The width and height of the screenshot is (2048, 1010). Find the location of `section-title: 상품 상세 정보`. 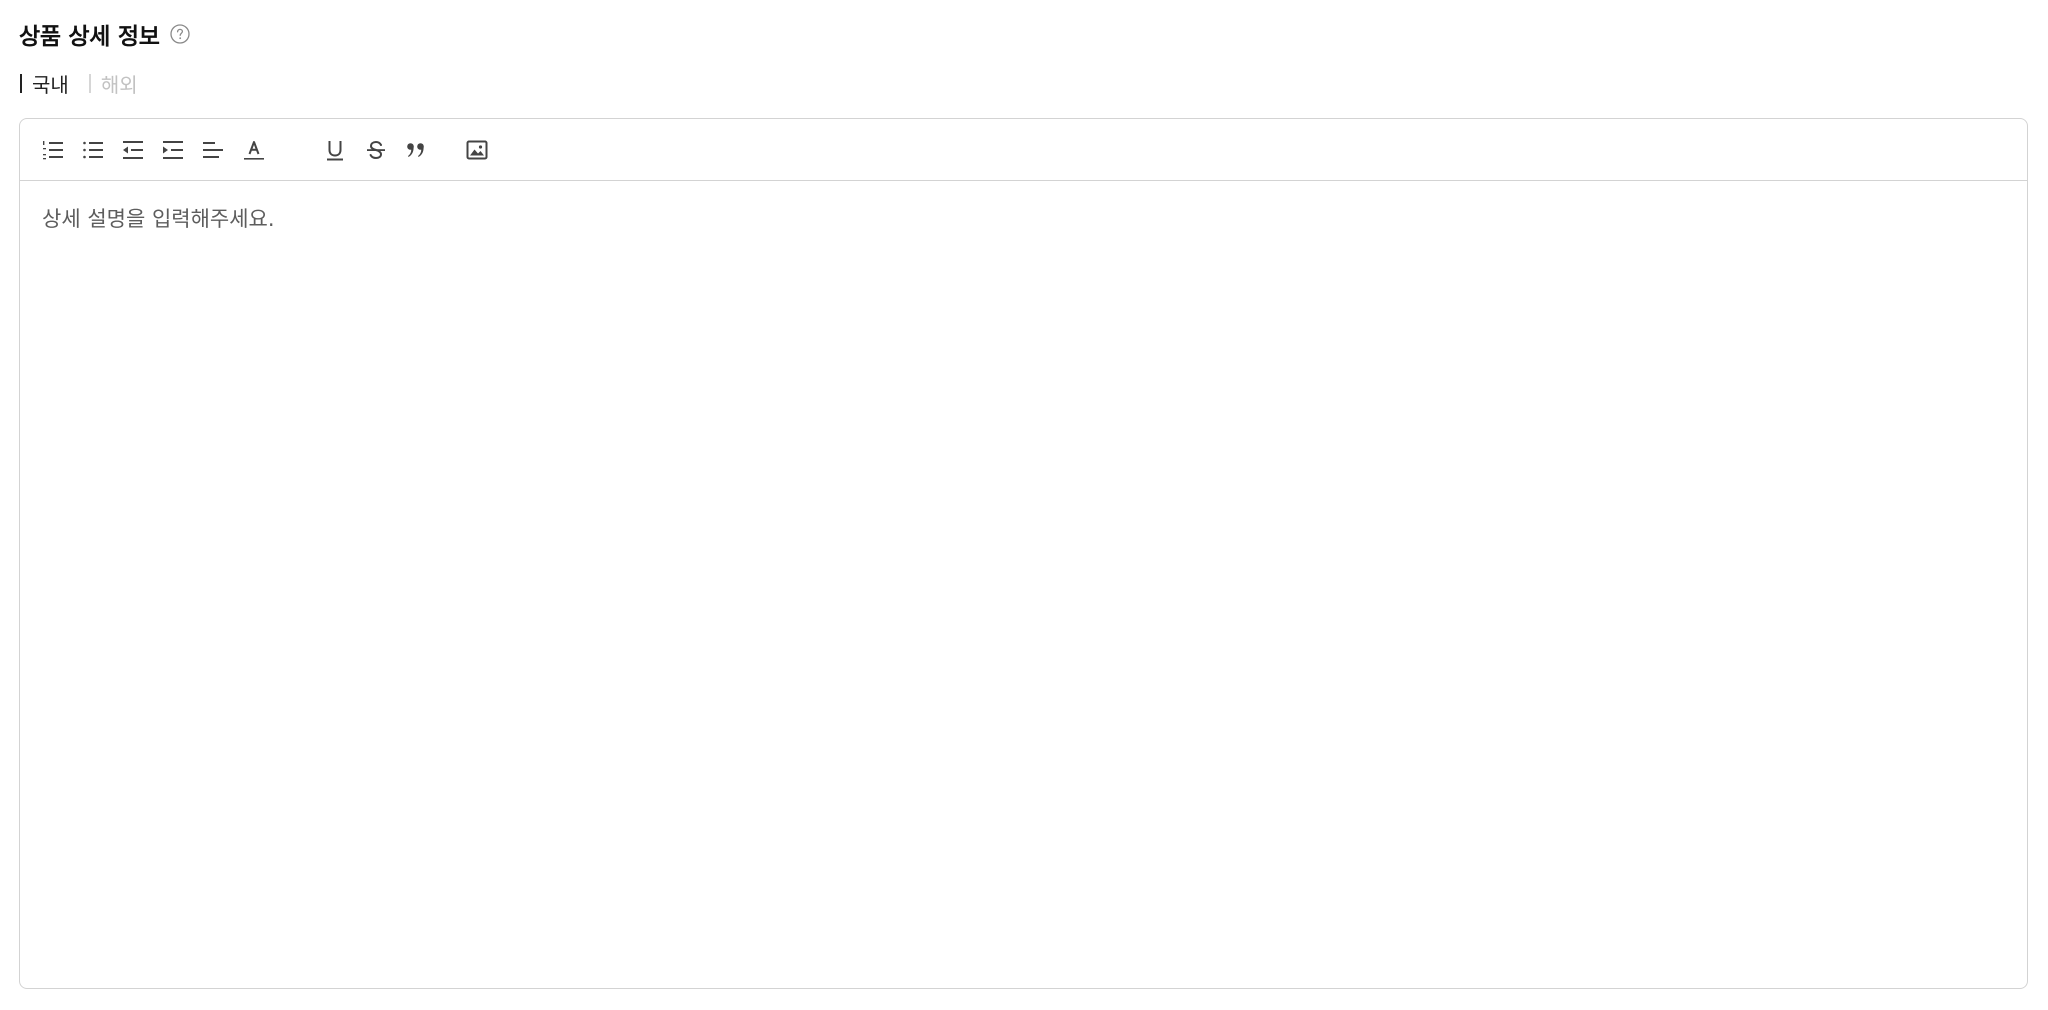

section-title: 상품 상세 정보 is located at coordinates (89, 37).